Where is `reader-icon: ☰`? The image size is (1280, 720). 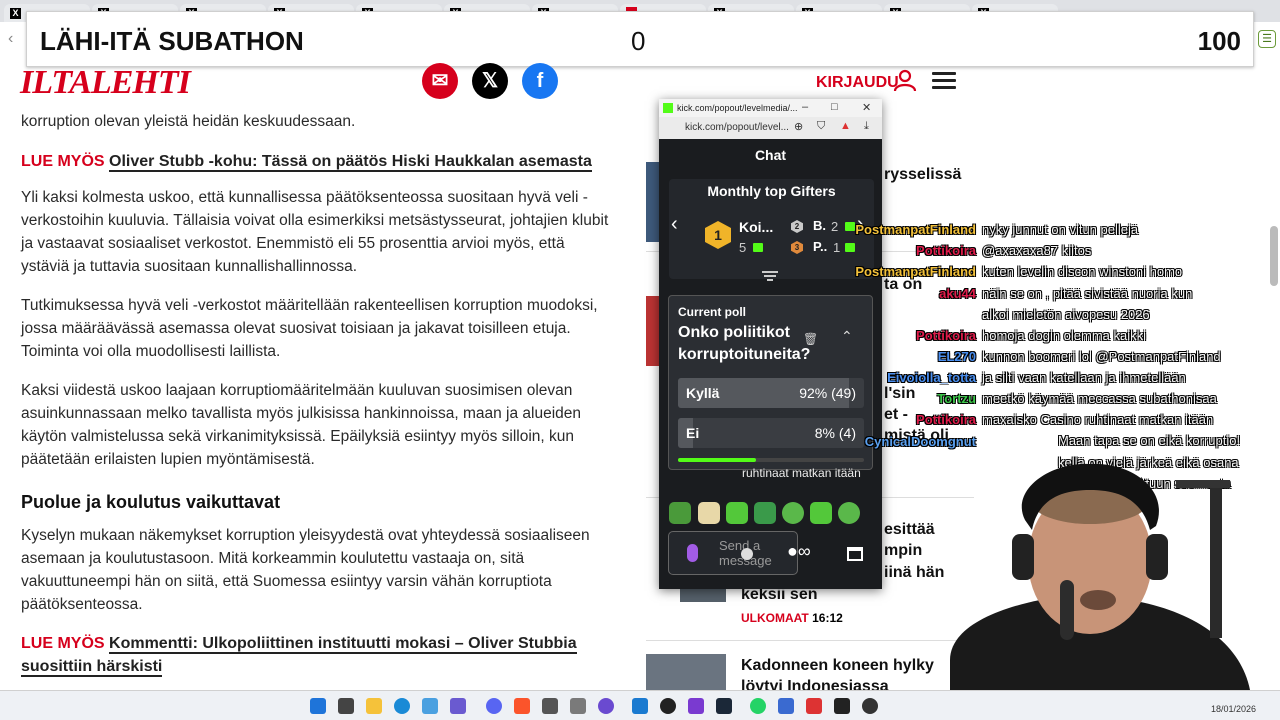 reader-icon: ☰ is located at coordinates (1267, 39).